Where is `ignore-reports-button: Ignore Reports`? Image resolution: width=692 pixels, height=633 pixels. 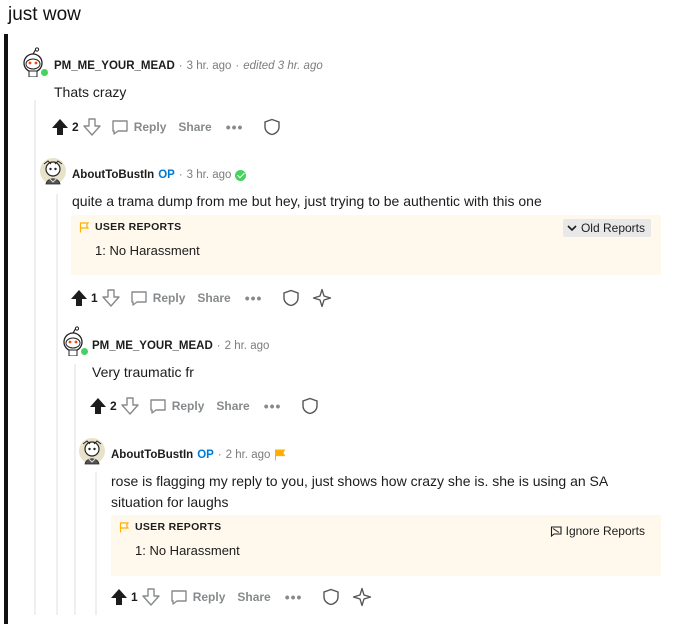
ignore-reports-button: Ignore Reports is located at coordinates (597, 531).